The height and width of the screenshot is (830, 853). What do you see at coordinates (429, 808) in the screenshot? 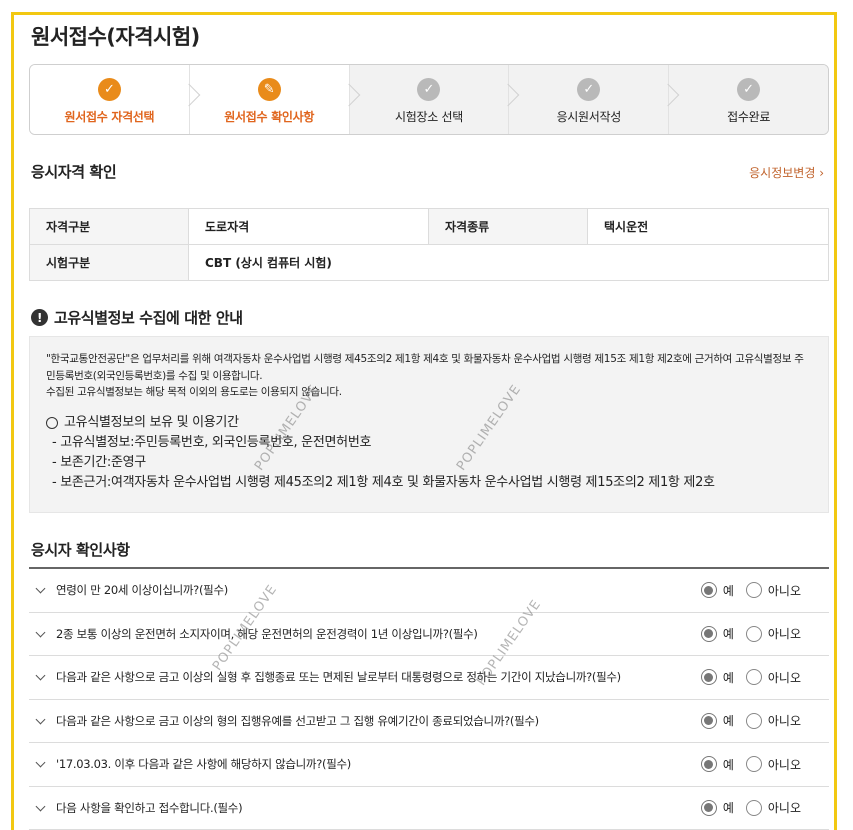
I see `confirm-item: 다음 사항을 확인하고 접수합니다.(필수) 예 아니오` at bounding box center [429, 808].